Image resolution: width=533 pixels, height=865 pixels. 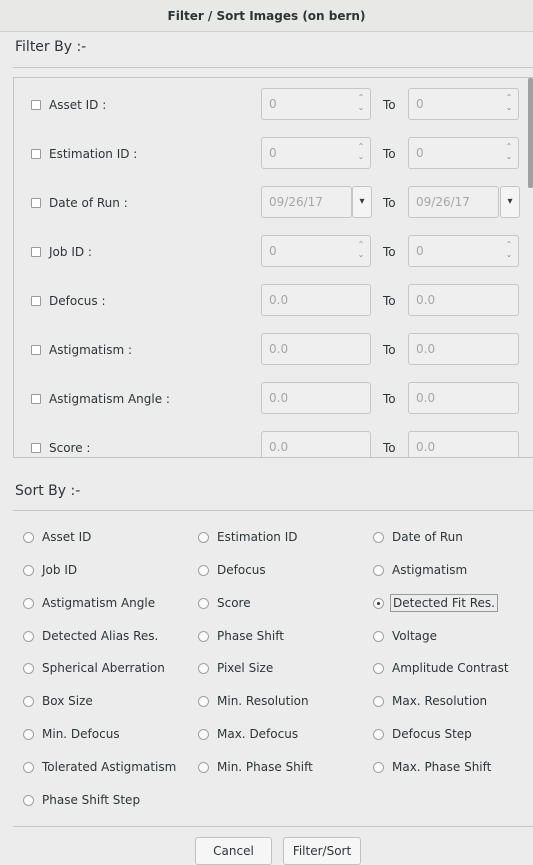 I want to click on filter-separator, so click(x=273, y=67).